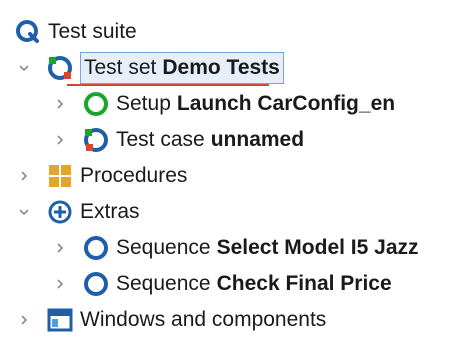 This screenshot has height=340, width=463. Describe the element at coordinates (203, 319) in the screenshot. I see `tree-node-label: Windows and components` at that location.